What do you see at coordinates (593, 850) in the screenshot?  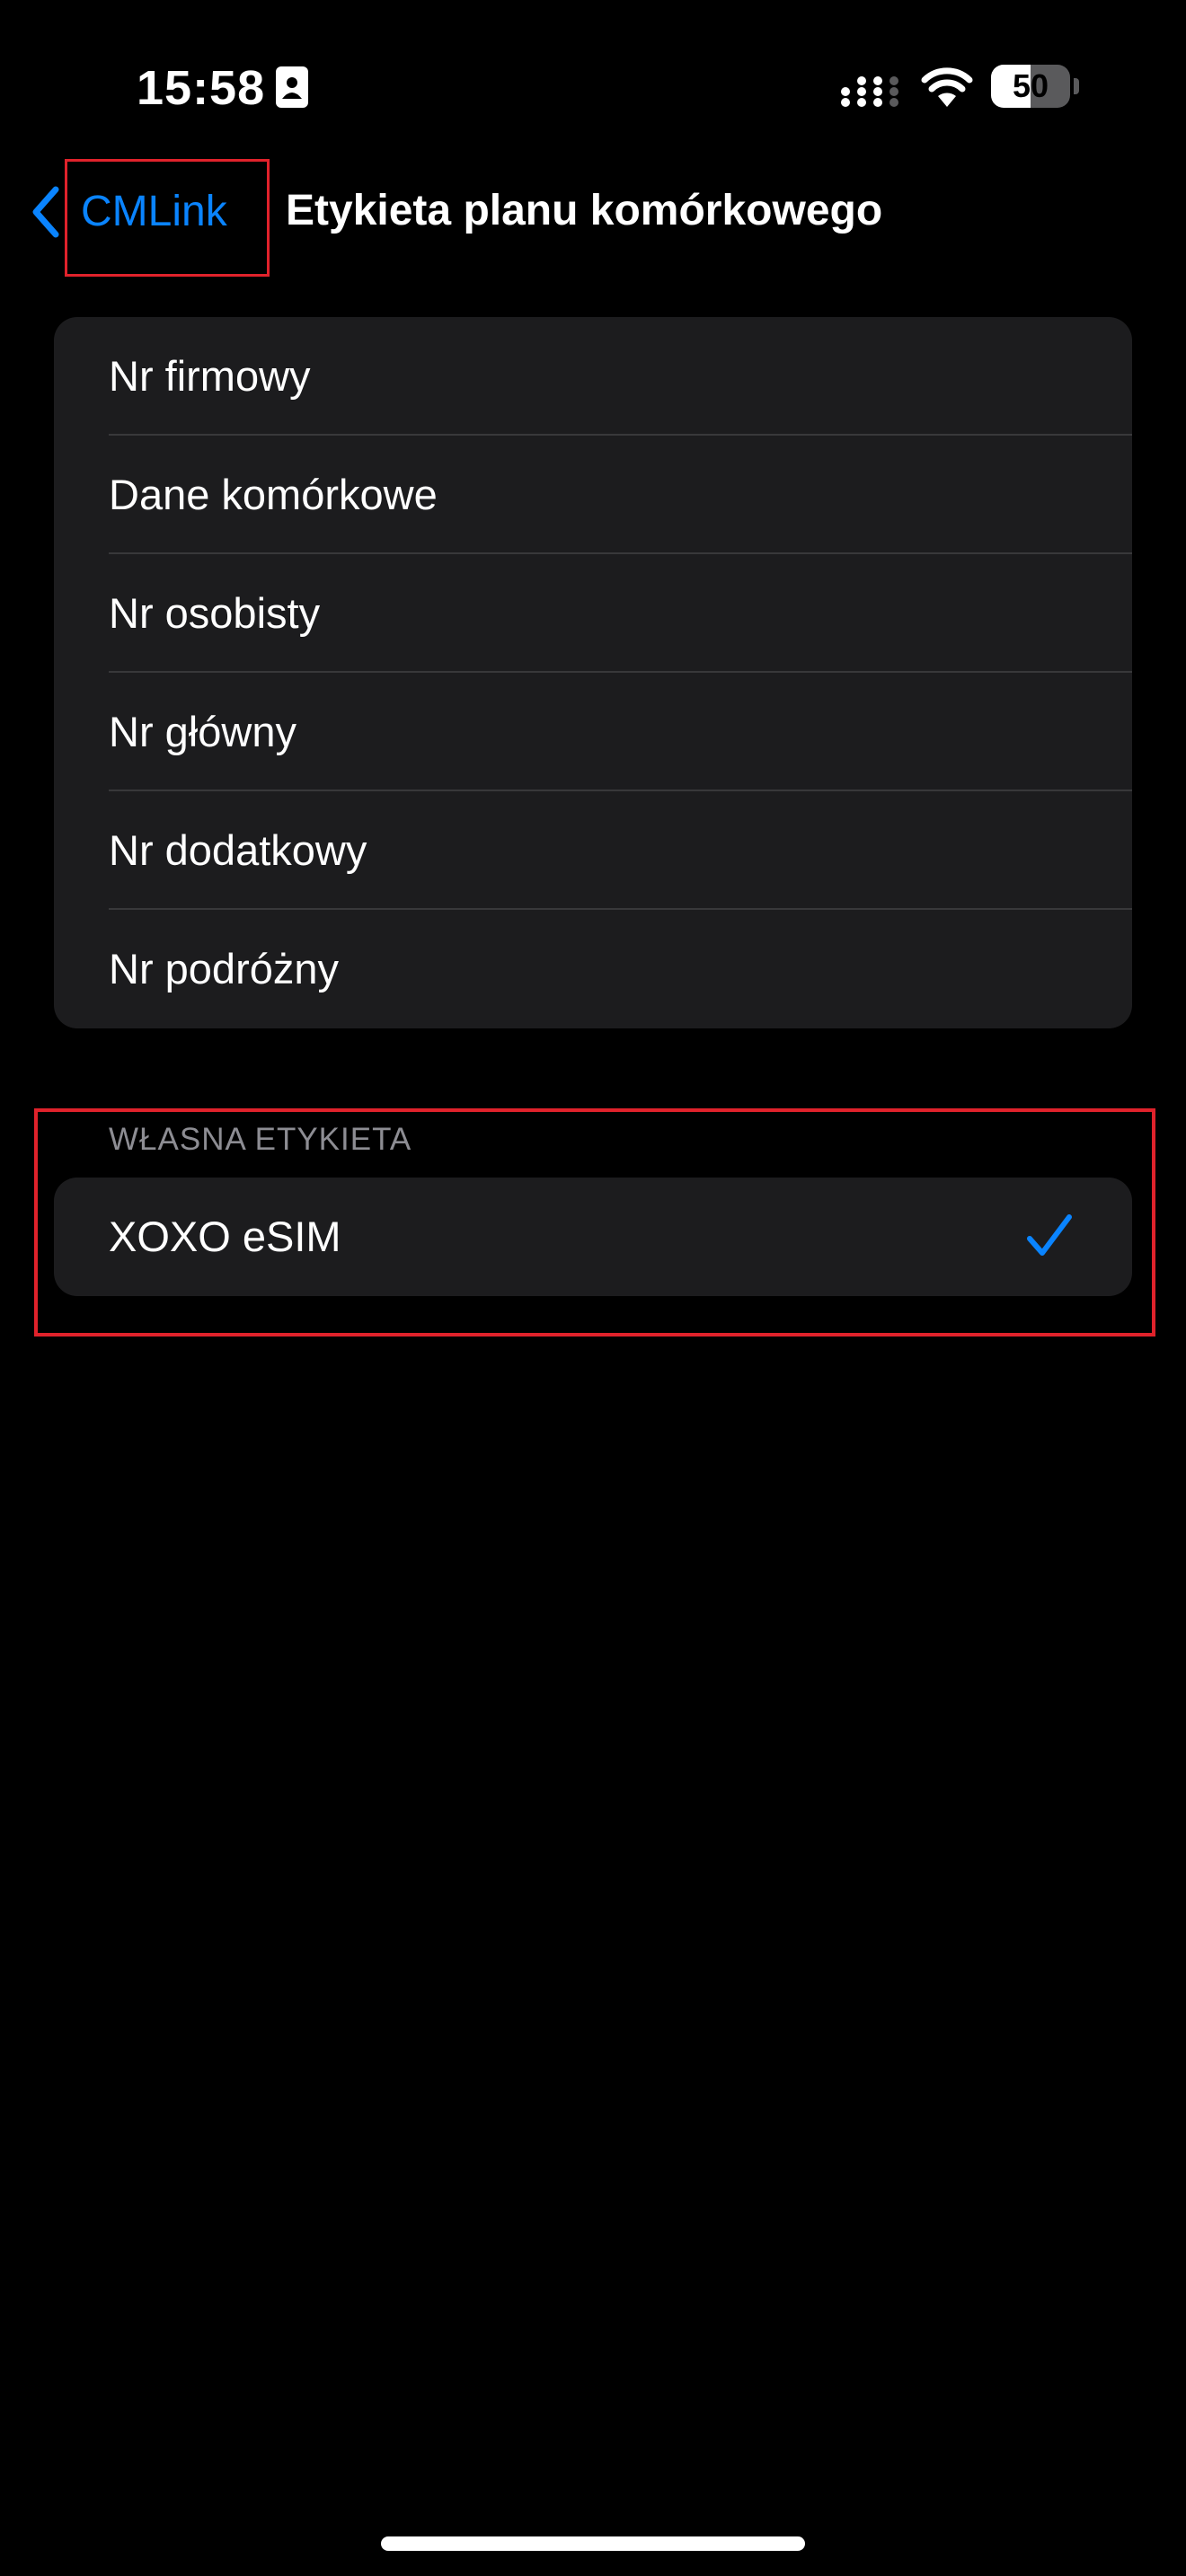 I see `option-row-nr-dodatkowy: Nr dodatkowy` at bounding box center [593, 850].